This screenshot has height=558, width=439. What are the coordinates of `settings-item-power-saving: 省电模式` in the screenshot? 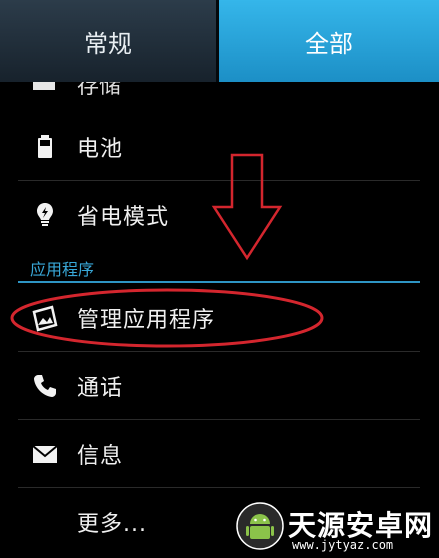 It's located at (219, 214).